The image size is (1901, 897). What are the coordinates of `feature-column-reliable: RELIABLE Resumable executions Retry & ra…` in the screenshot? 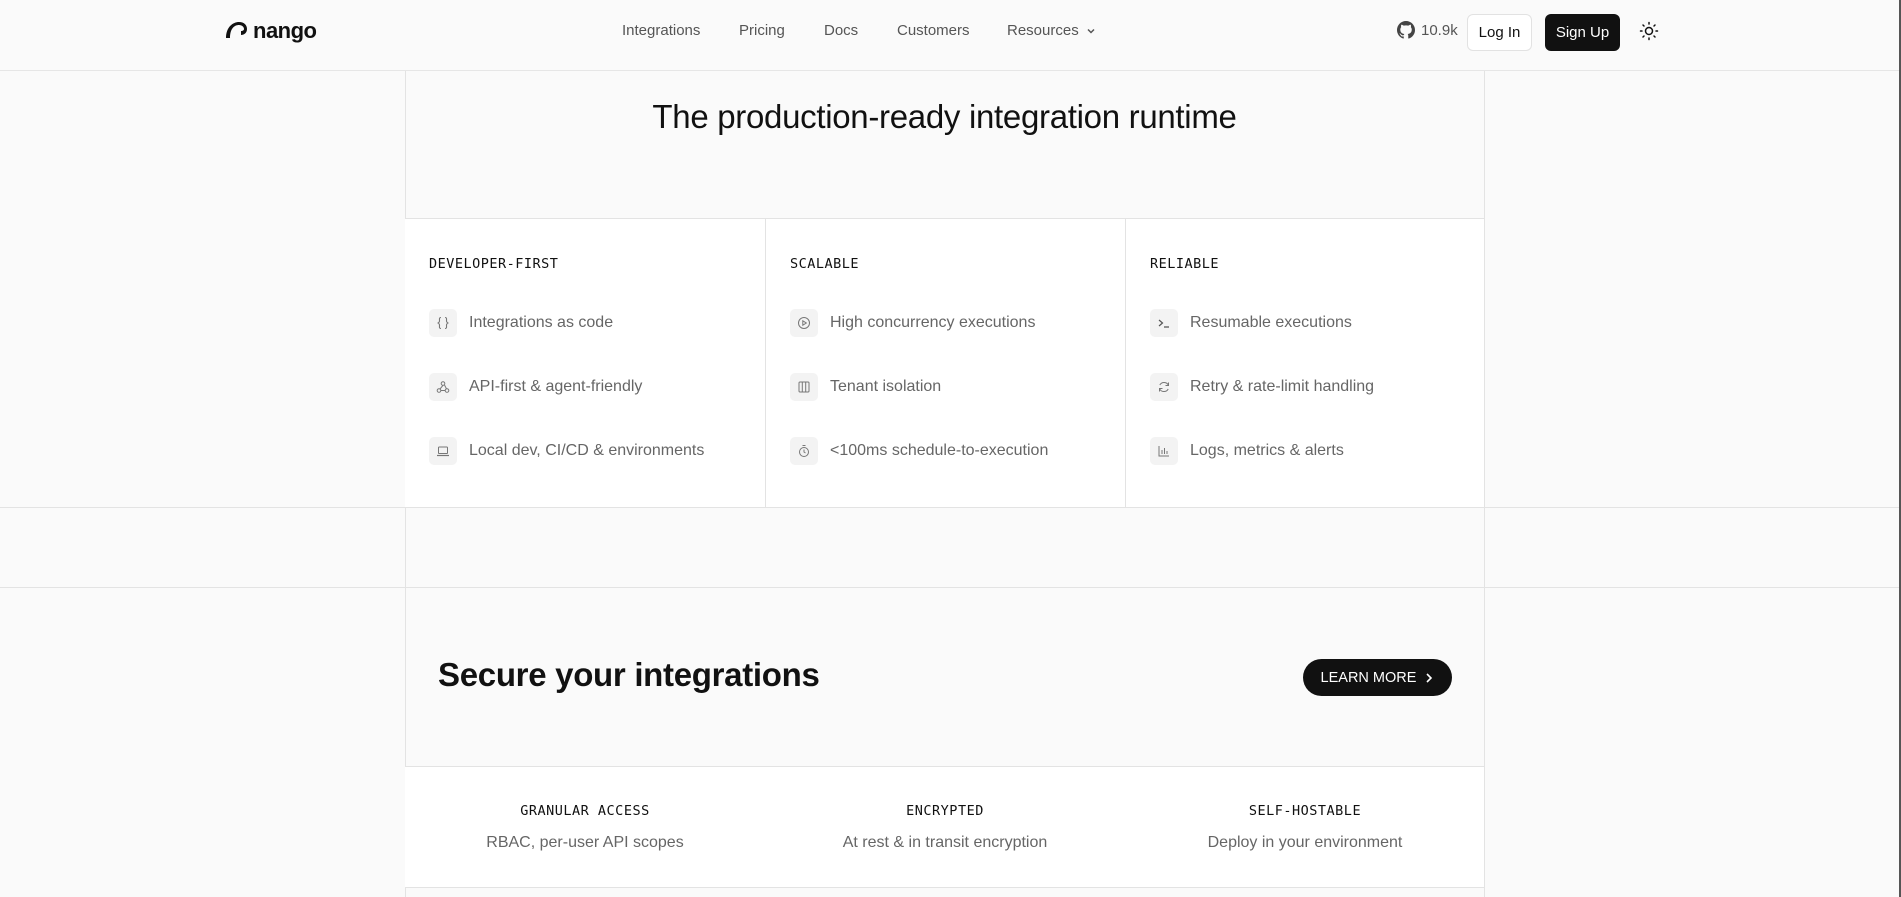 It's located at (1305, 363).